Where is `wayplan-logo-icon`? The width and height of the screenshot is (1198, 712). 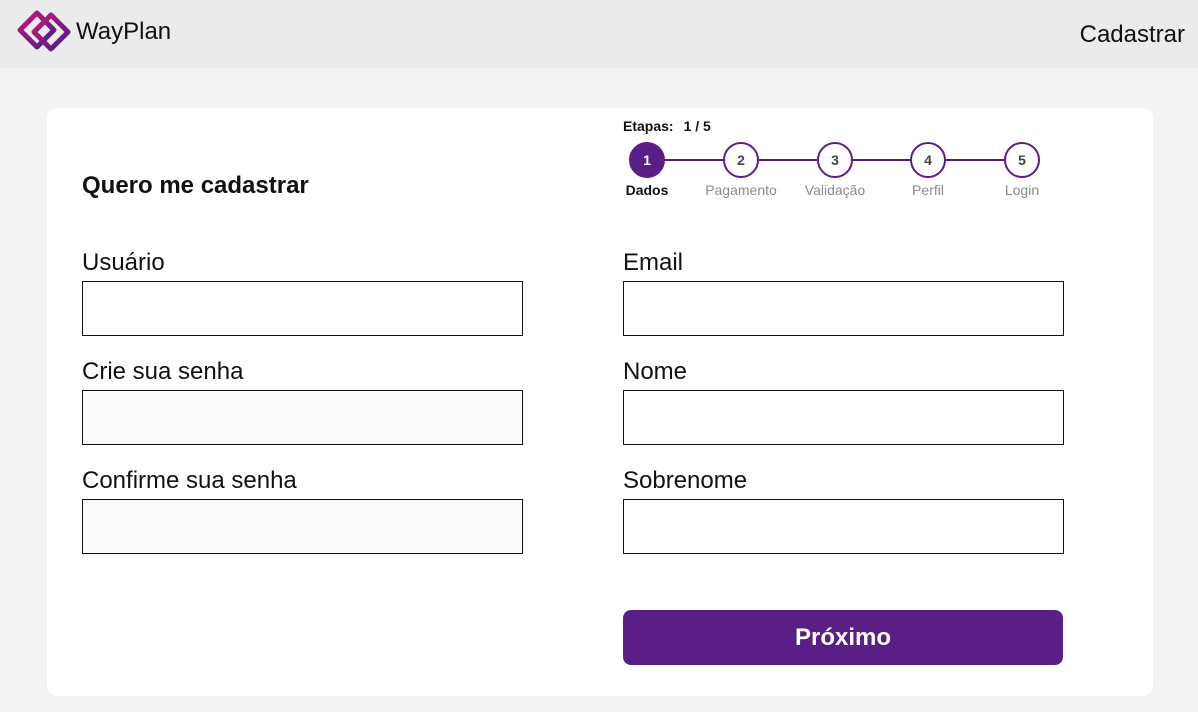 wayplan-logo-icon is located at coordinates (44, 31).